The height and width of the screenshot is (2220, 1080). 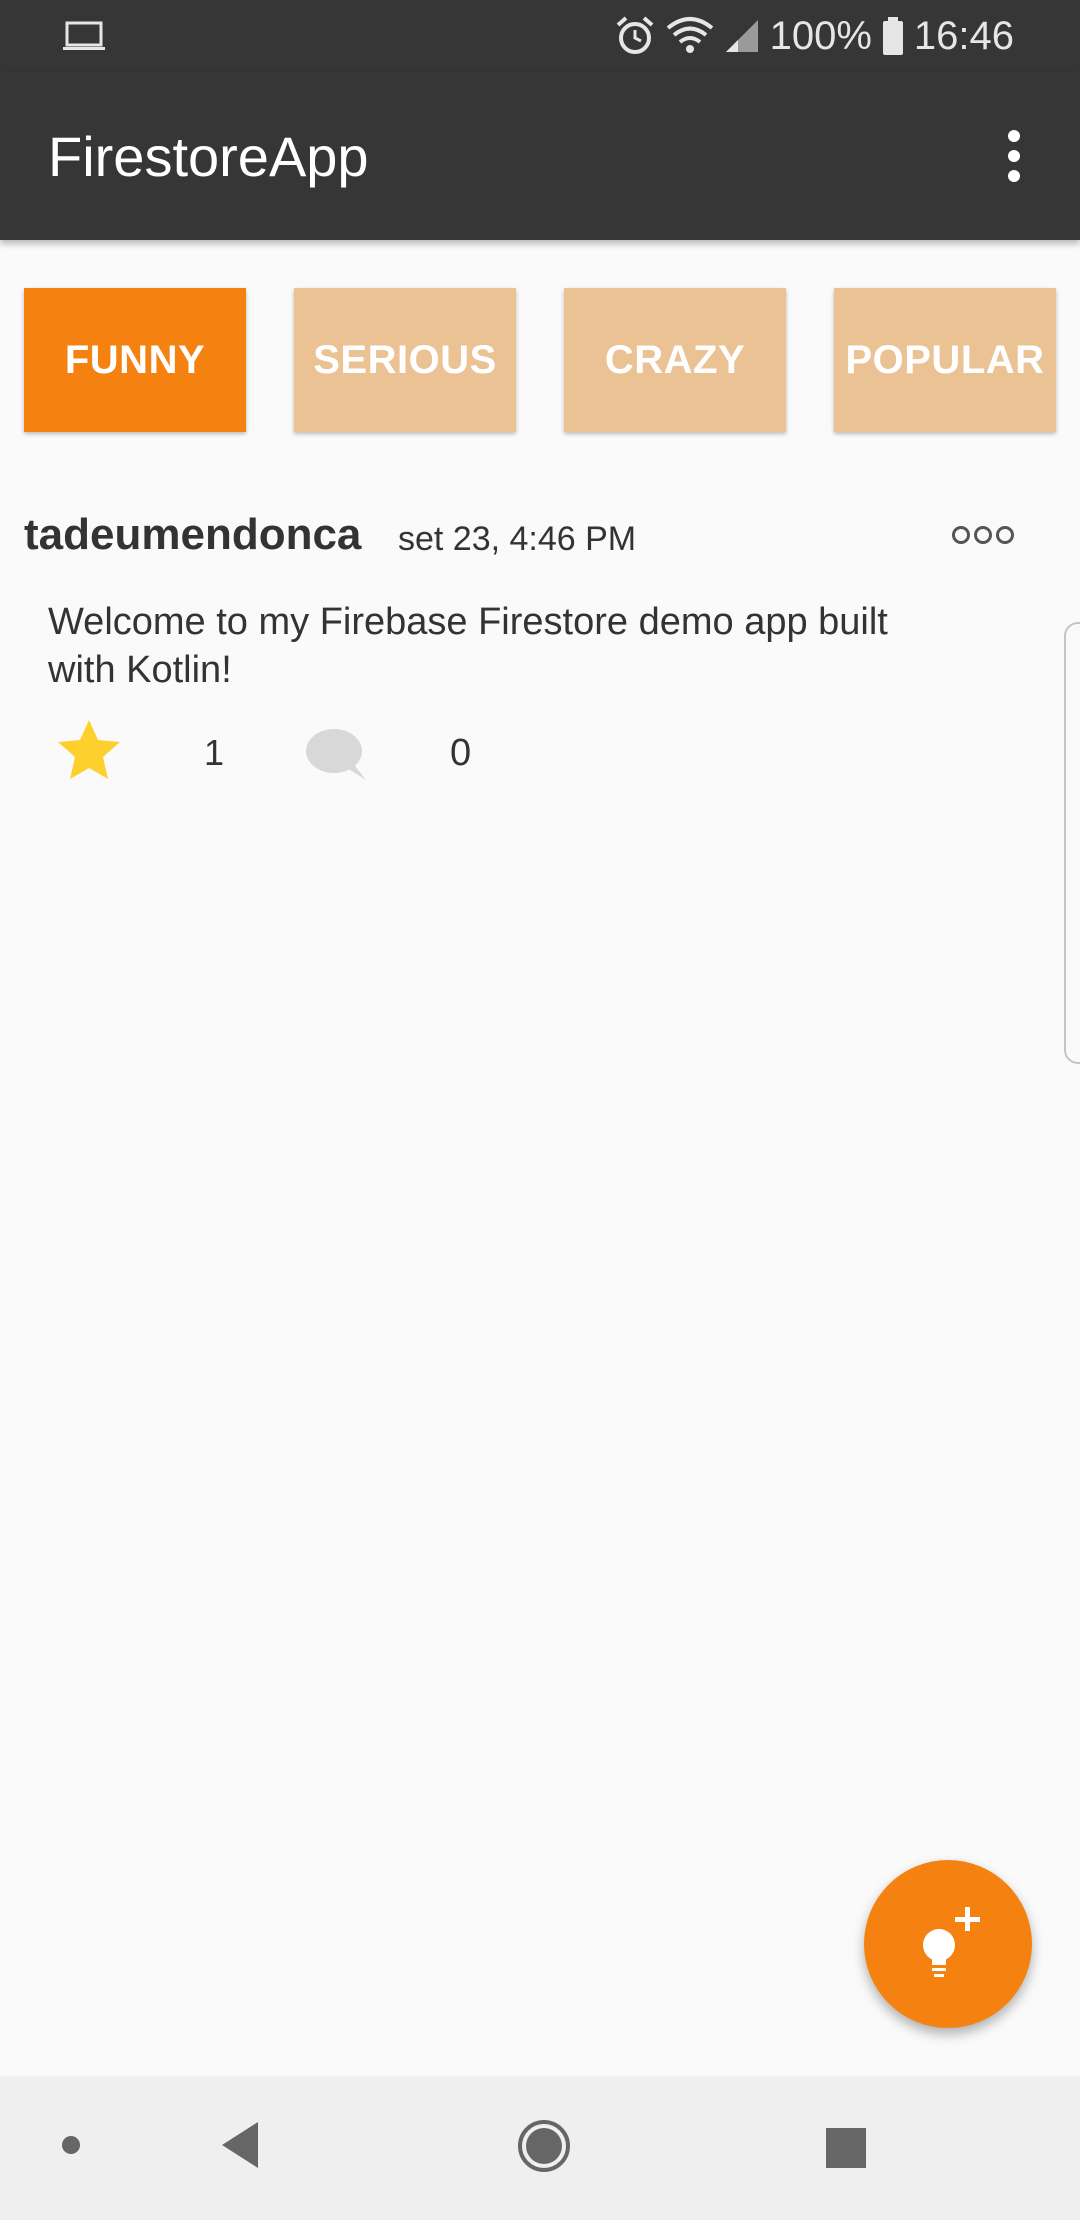 I want to click on recent-apps-icon, so click(x=846, y=2148).